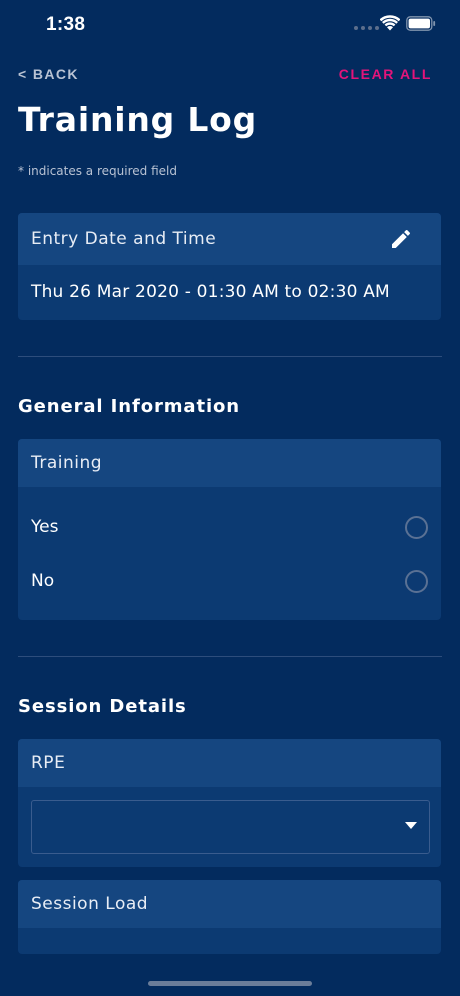  What do you see at coordinates (401, 239) in the screenshot?
I see `pencil-icon` at bounding box center [401, 239].